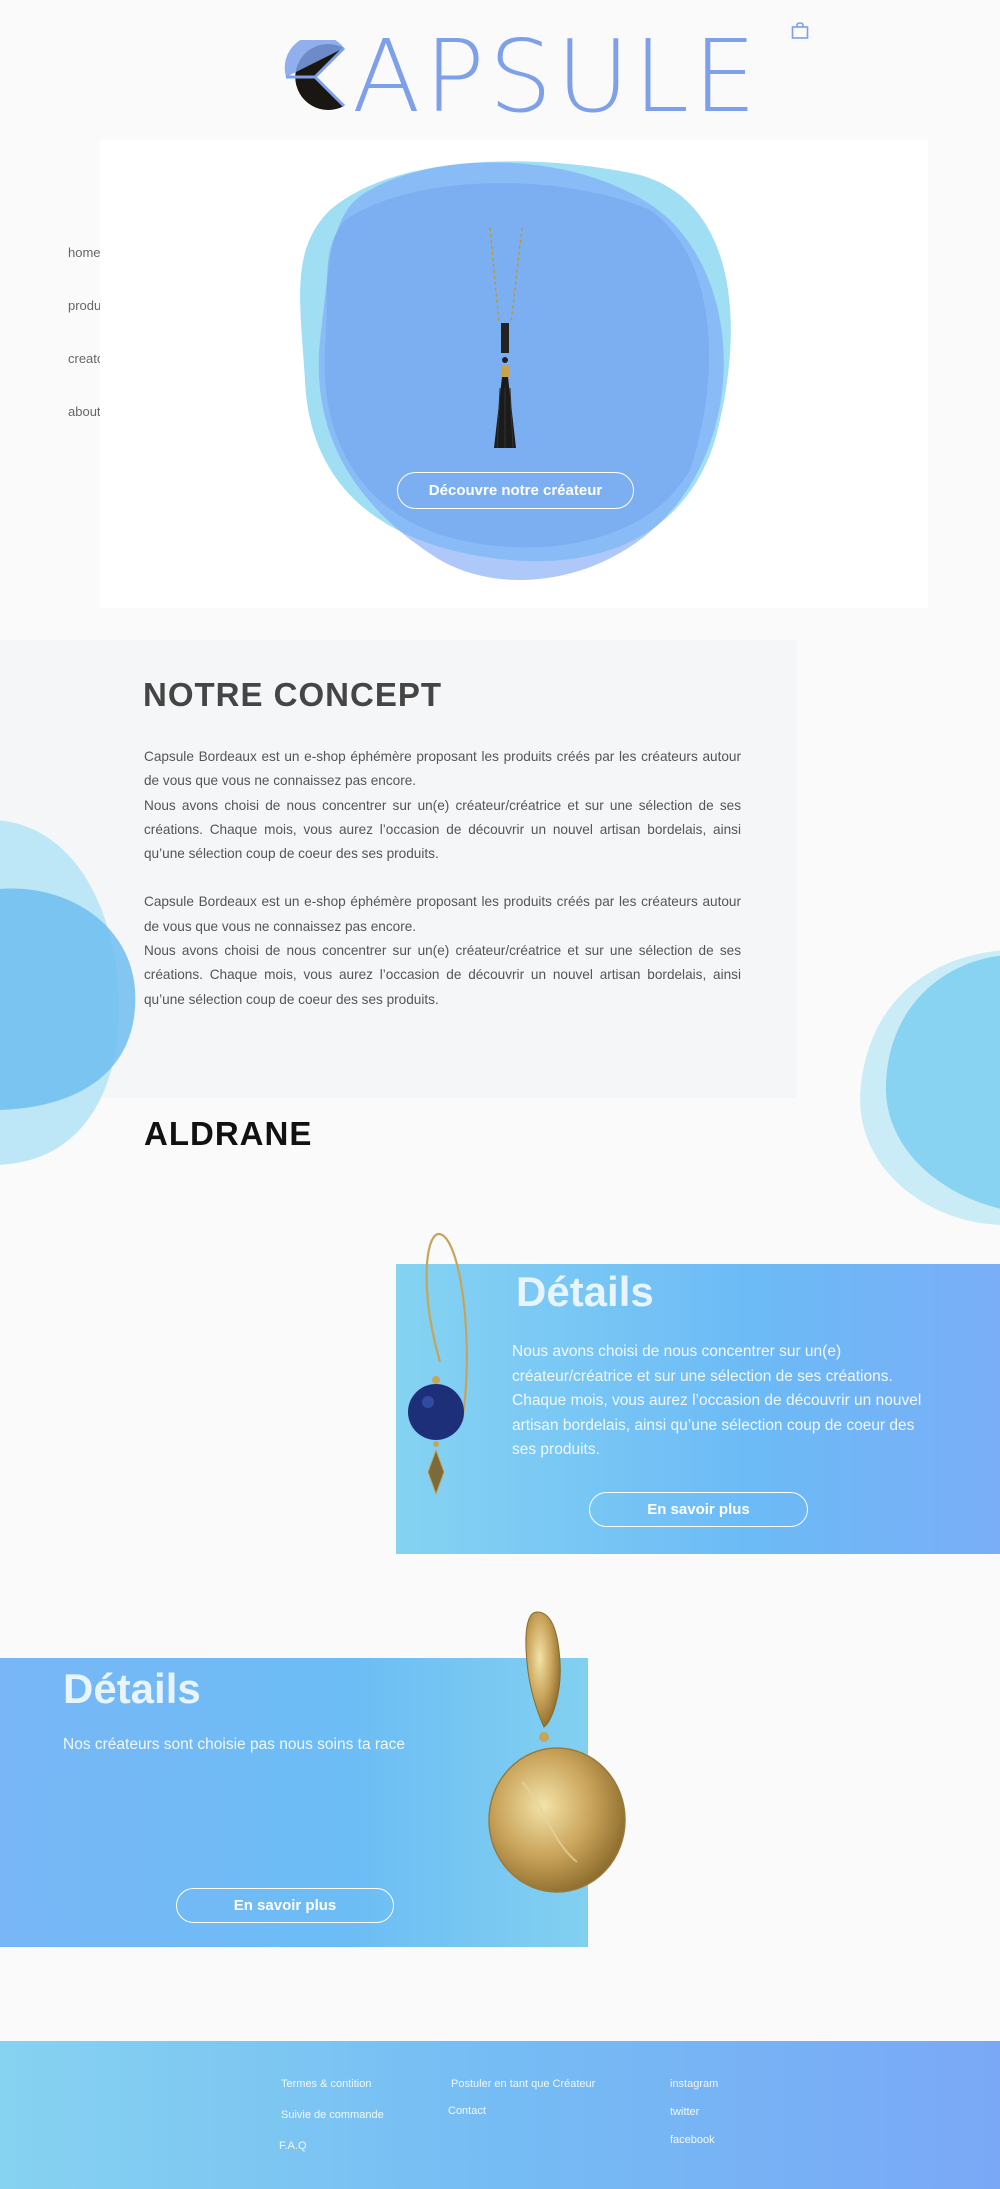 The height and width of the screenshot is (2189, 1000). What do you see at coordinates (698, 1509) in the screenshot?
I see `learn-more-button-1: En savoir plus` at bounding box center [698, 1509].